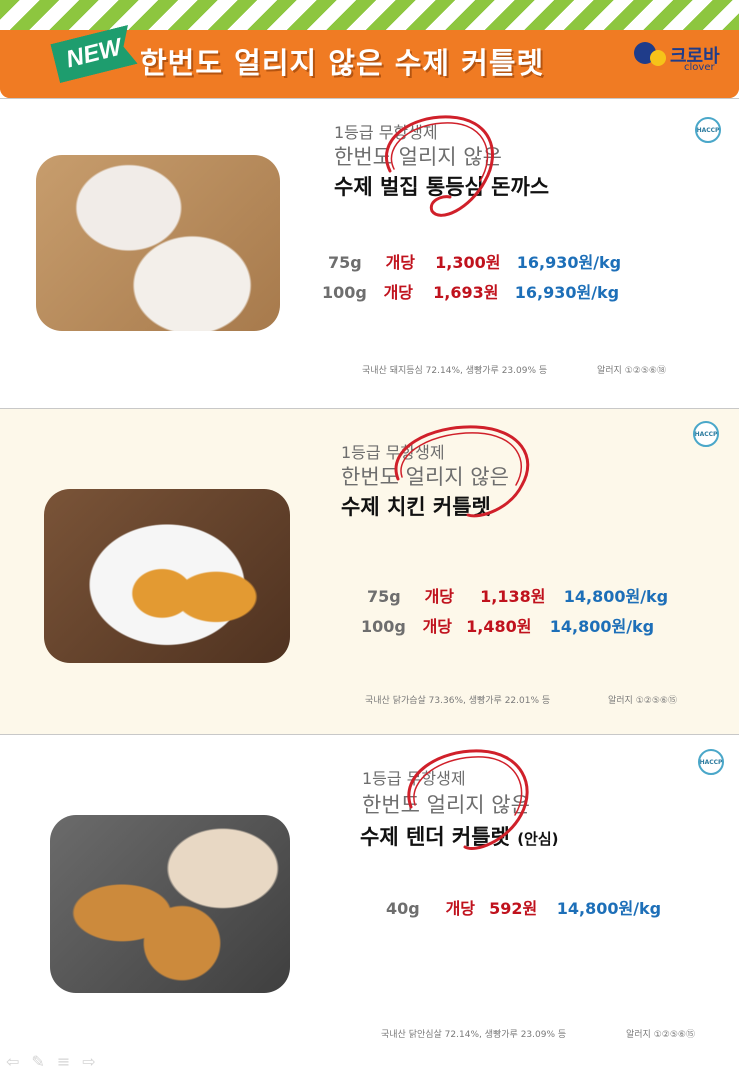 The height and width of the screenshot is (1080, 739). I want to click on product-name: 수제 벌집 통등심 돈까스, so click(442, 187).